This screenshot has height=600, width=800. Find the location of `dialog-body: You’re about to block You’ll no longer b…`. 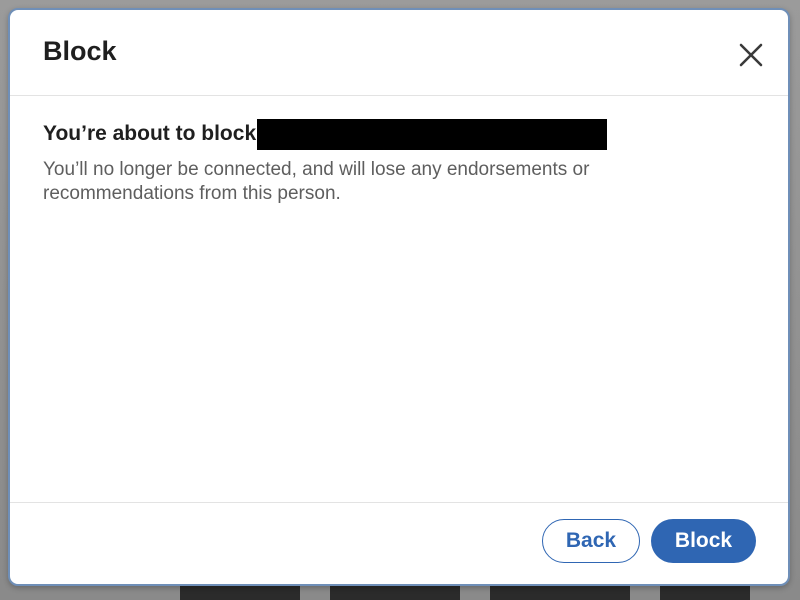

dialog-body: You’re about to block You’ll no longer b… is located at coordinates (393, 162).